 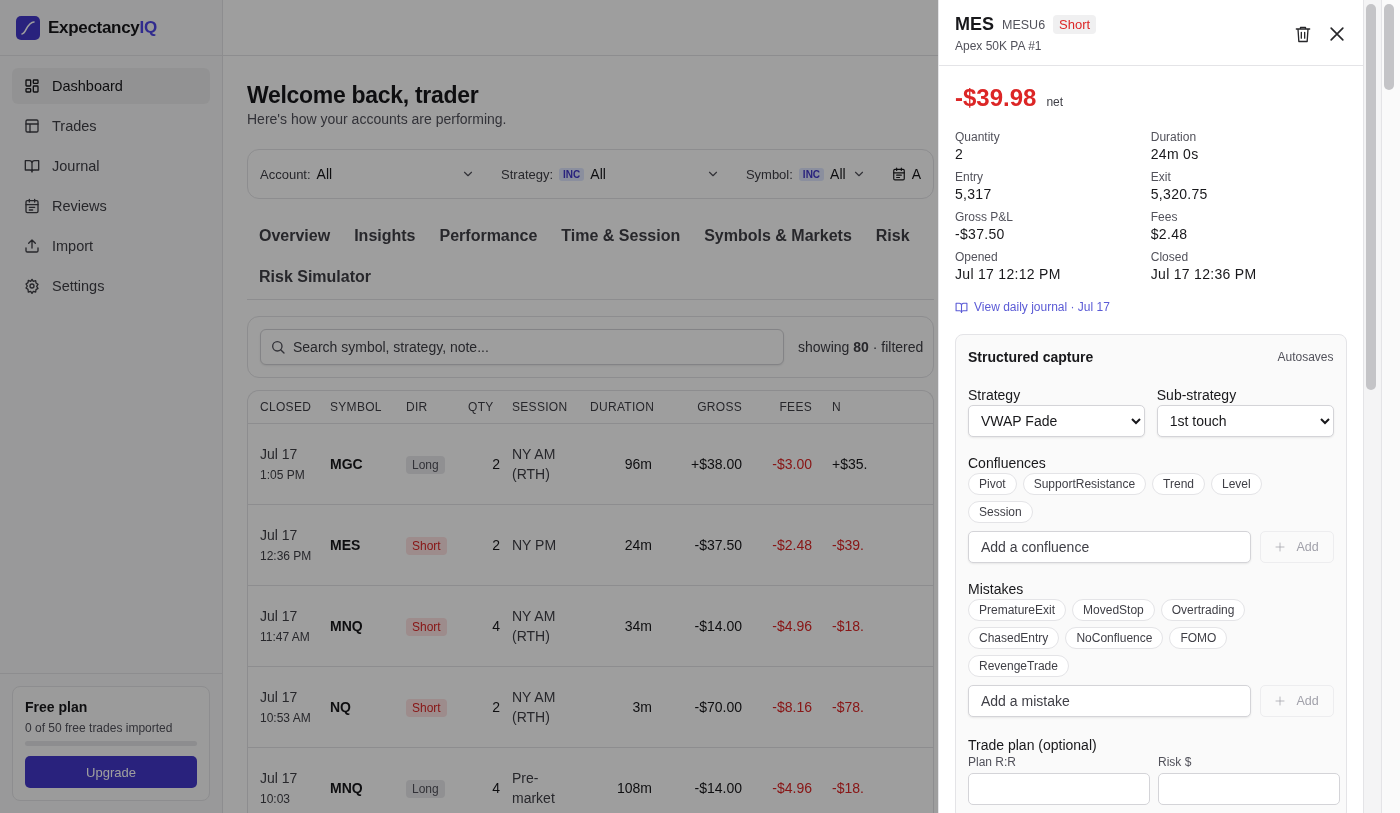 I want to click on logo-icon, so click(x=28, y=27).